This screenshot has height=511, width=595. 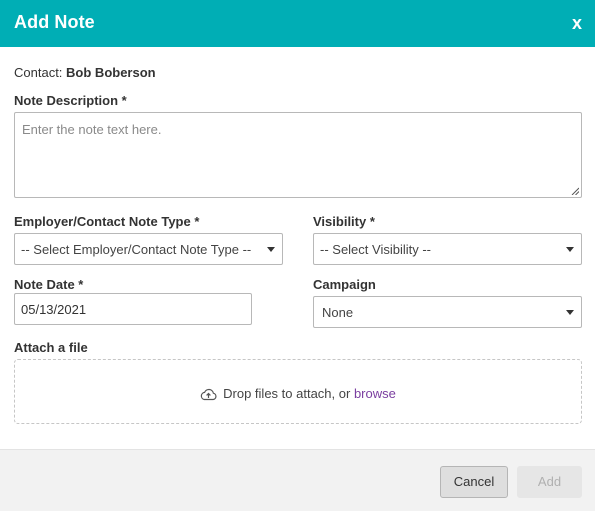 I want to click on contact-line: Contact: Bob Boberson, so click(x=85, y=72).